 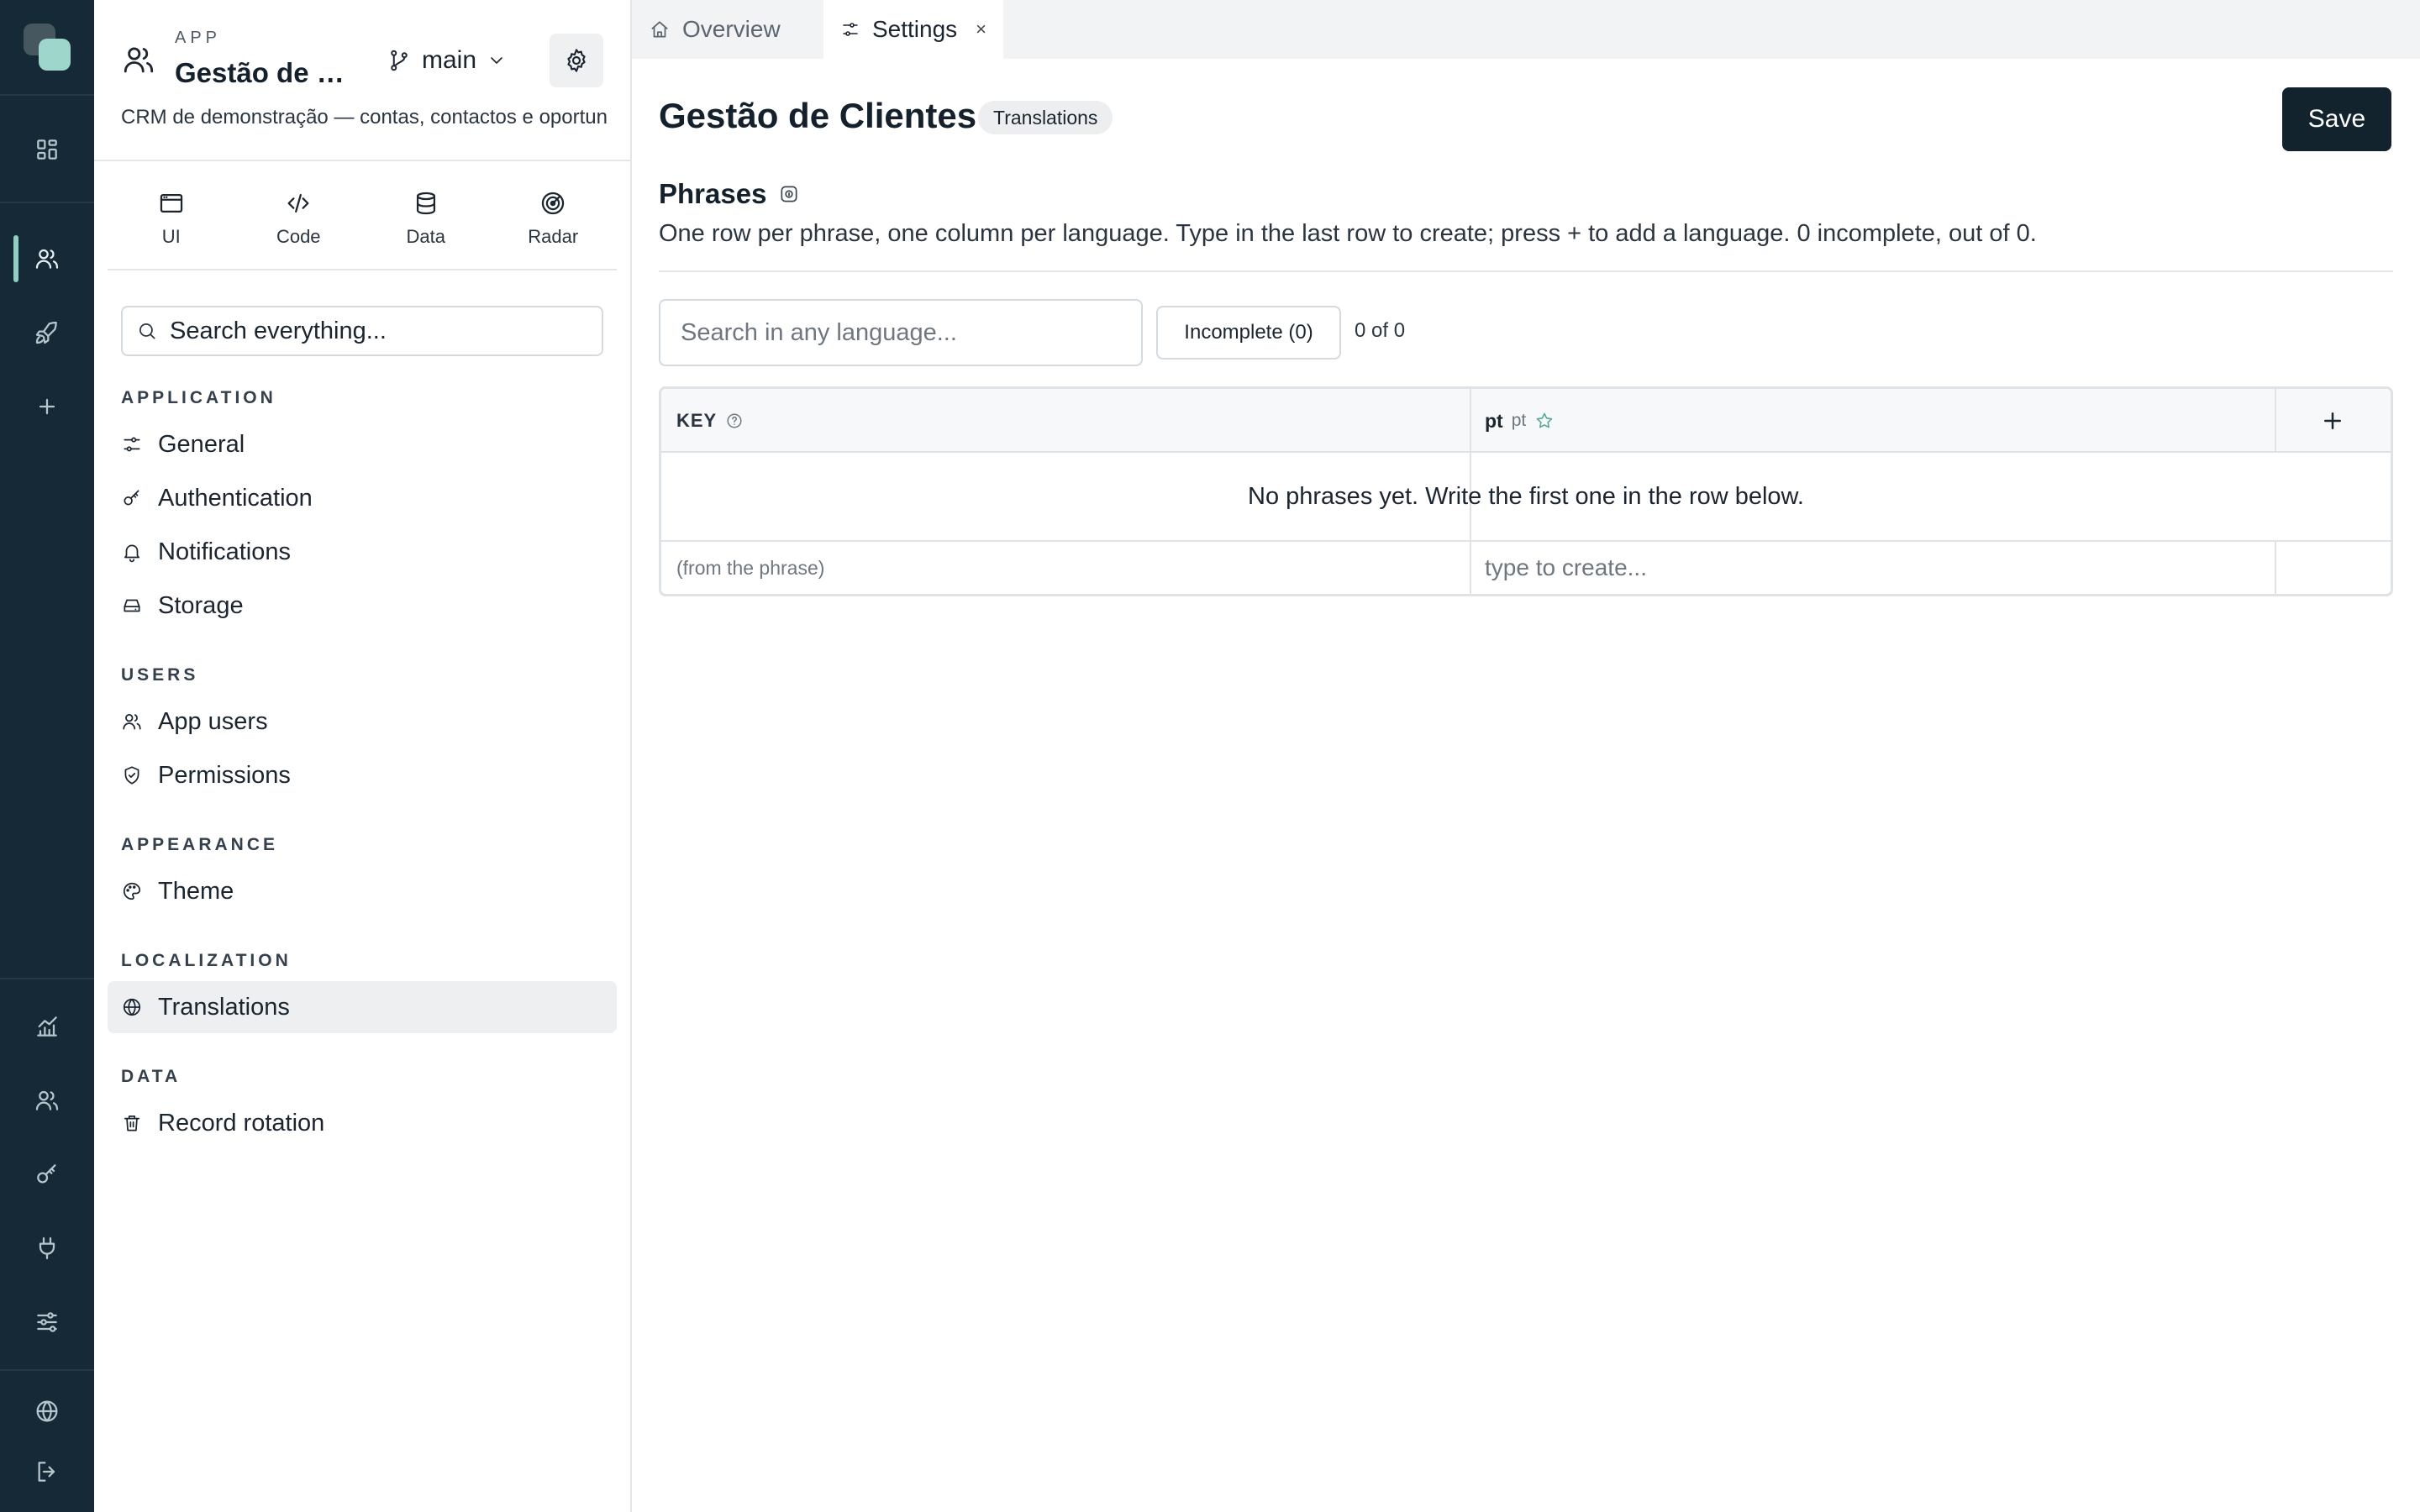 I want to click on key-column-label: KEY, so click(x=697, y=420).